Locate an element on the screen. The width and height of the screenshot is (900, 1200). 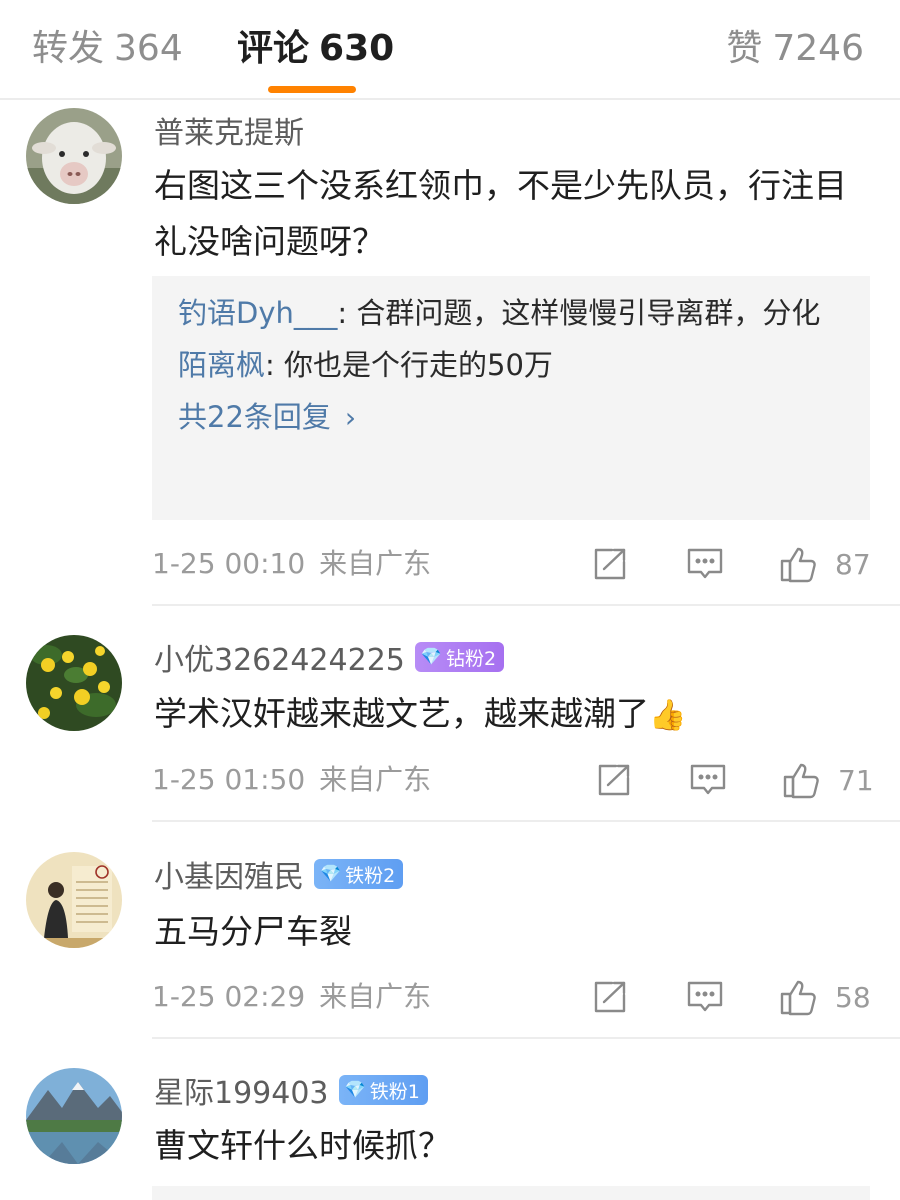
tab-bar: 转发 364 评论 630 赞 7246 is located at coordinates (450, 50).